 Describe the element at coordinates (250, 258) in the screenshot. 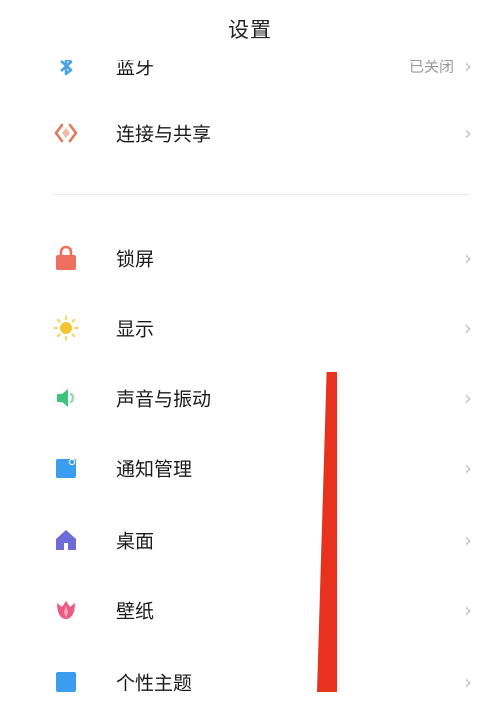

I see `settings-item-lock-screen: 锁屏 ›` at that location.